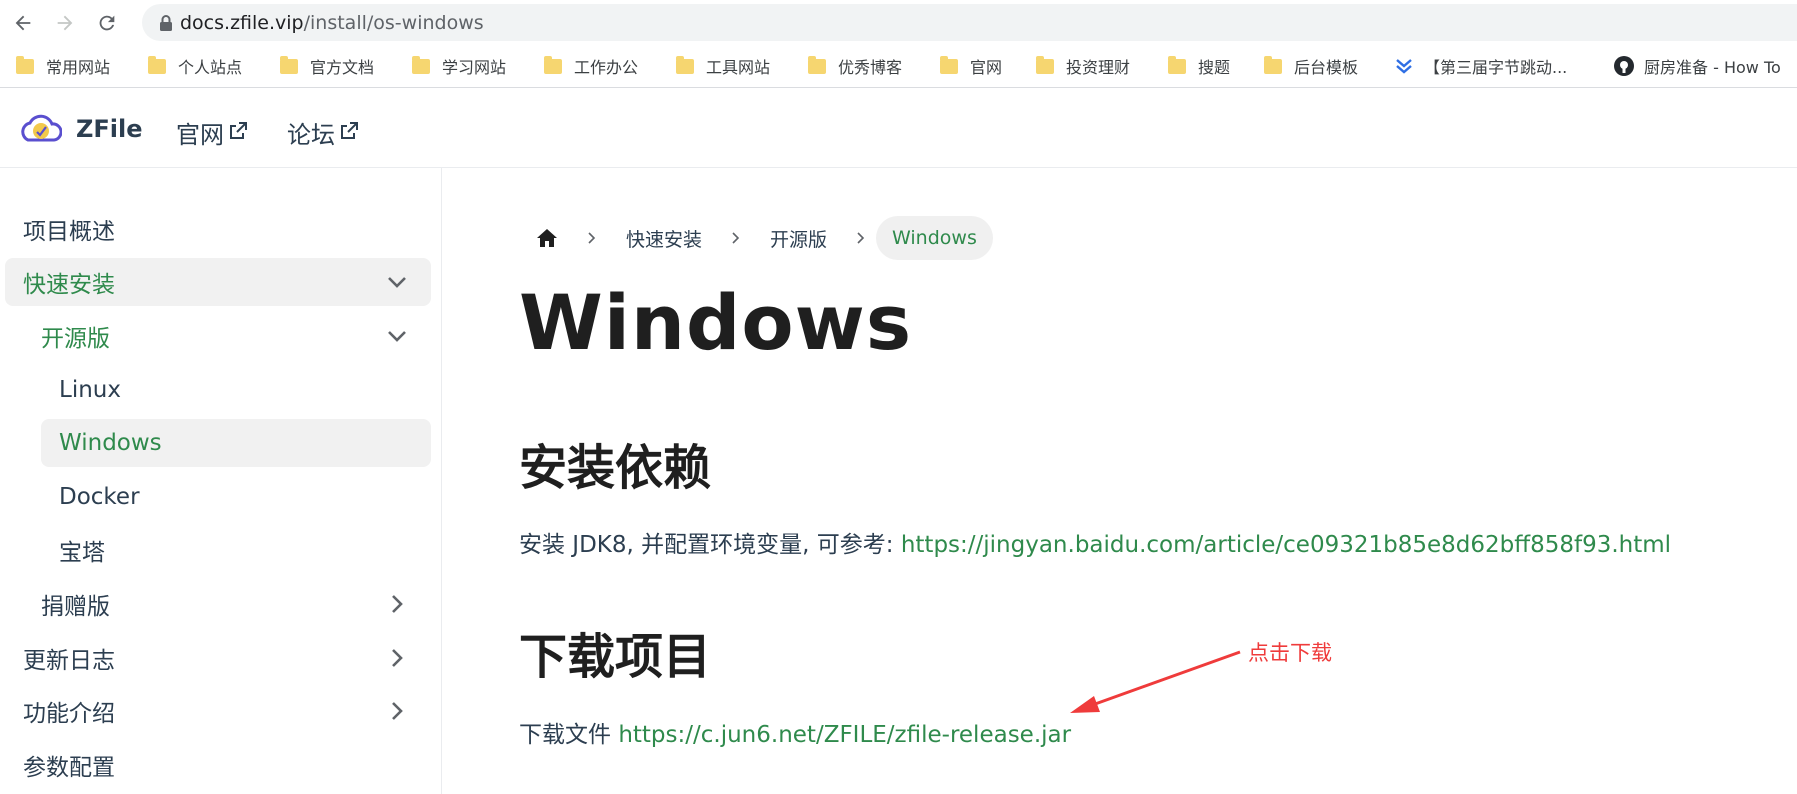 The height and width of the screenshot is (794, 1797). What do you see at coordinates (75, 607) in the screenshot?
I see `sidebar-item-label: 捐赠版` at bounding box center [75, 607].